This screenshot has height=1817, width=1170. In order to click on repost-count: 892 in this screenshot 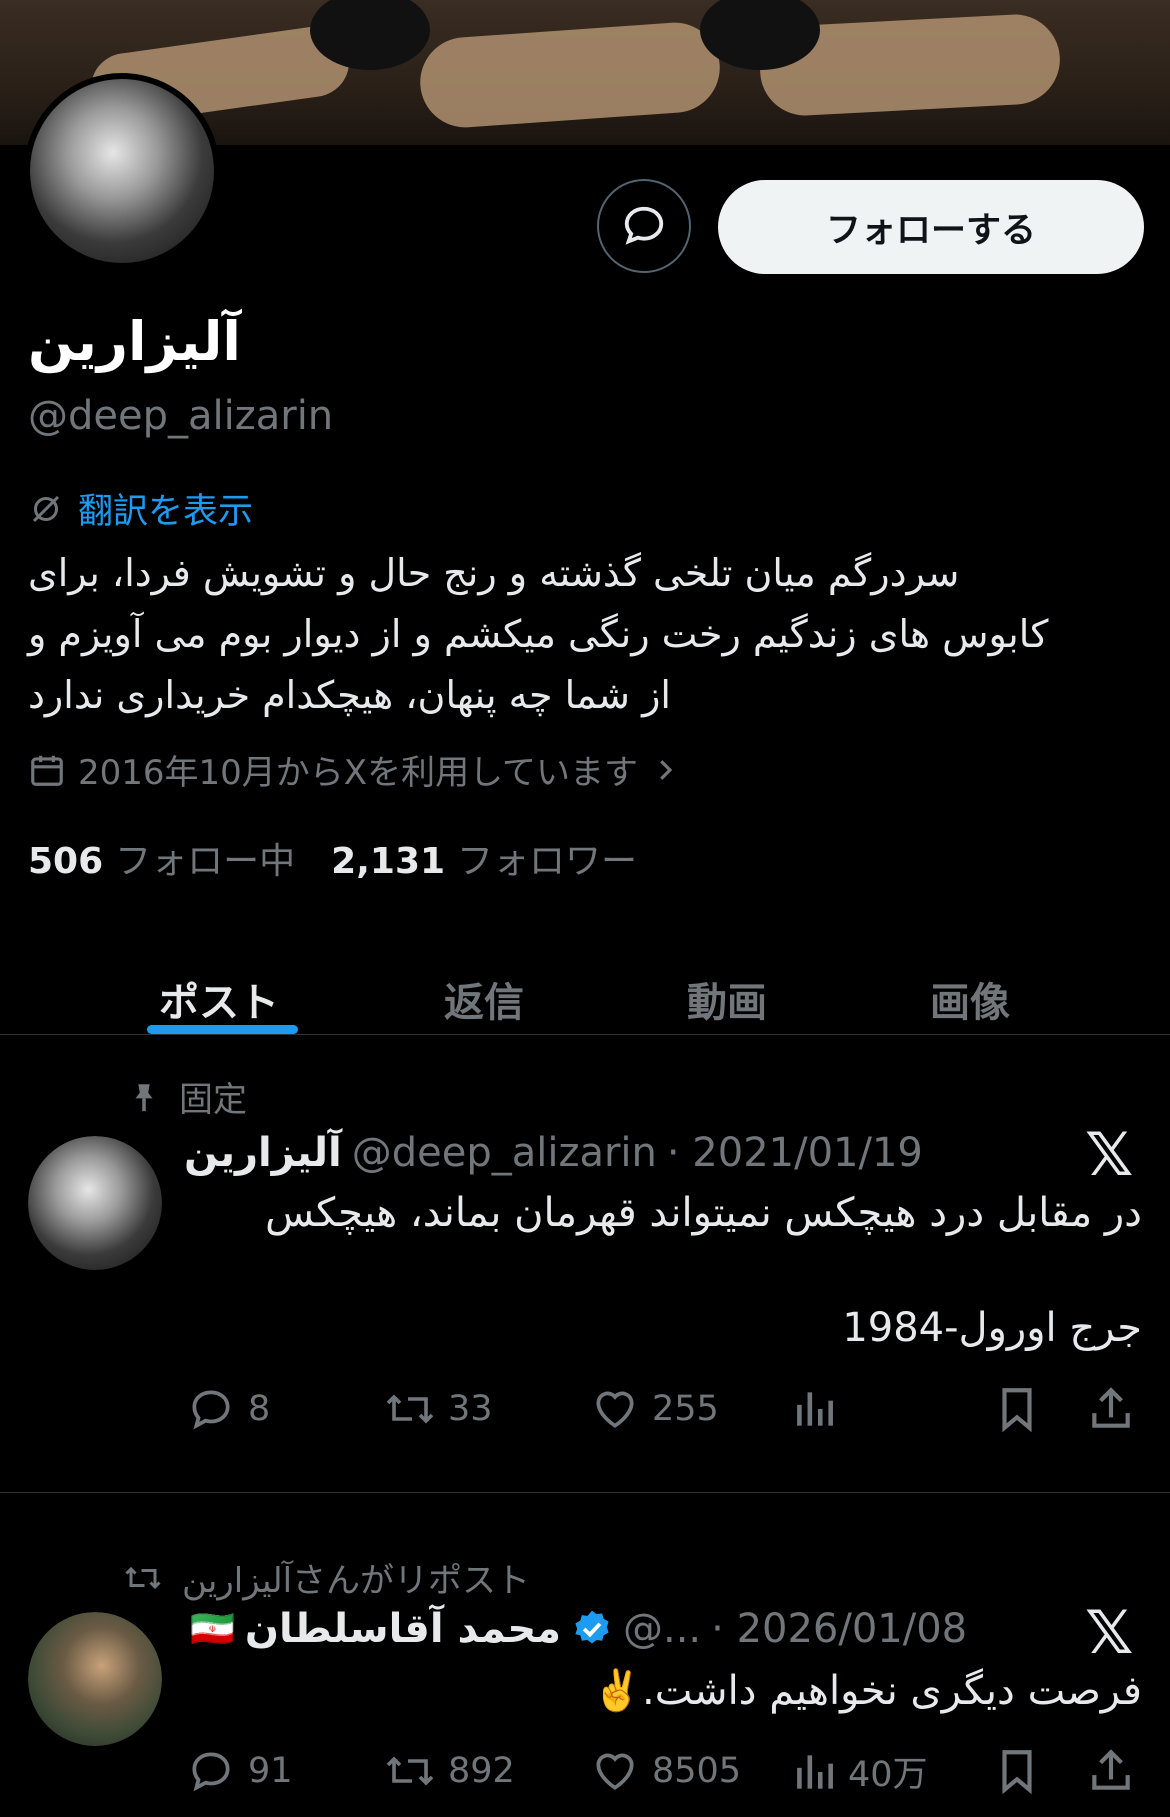, I will do `click(481, 1771)`.